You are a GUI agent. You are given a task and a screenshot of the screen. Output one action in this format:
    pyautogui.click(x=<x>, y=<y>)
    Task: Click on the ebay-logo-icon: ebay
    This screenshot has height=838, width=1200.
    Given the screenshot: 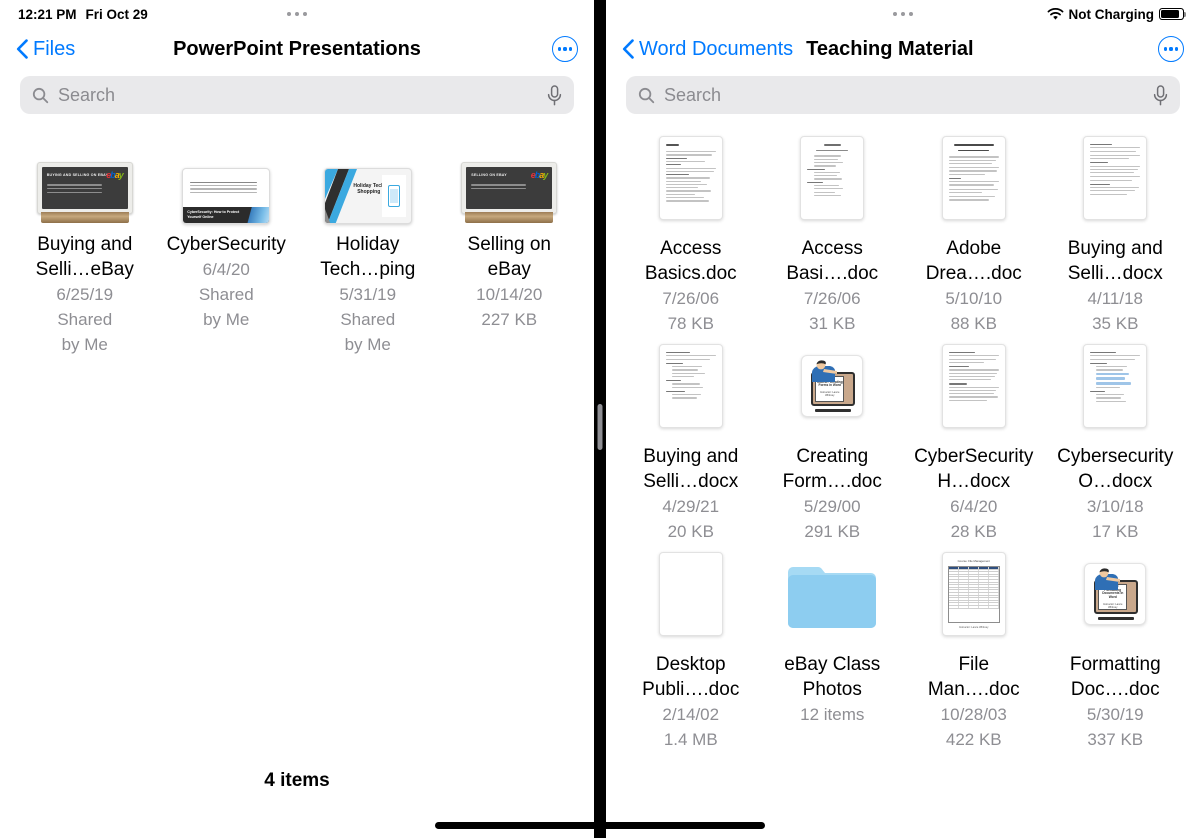 What is the action you would take?
    pyautogui.click(x=539, y=175)
    